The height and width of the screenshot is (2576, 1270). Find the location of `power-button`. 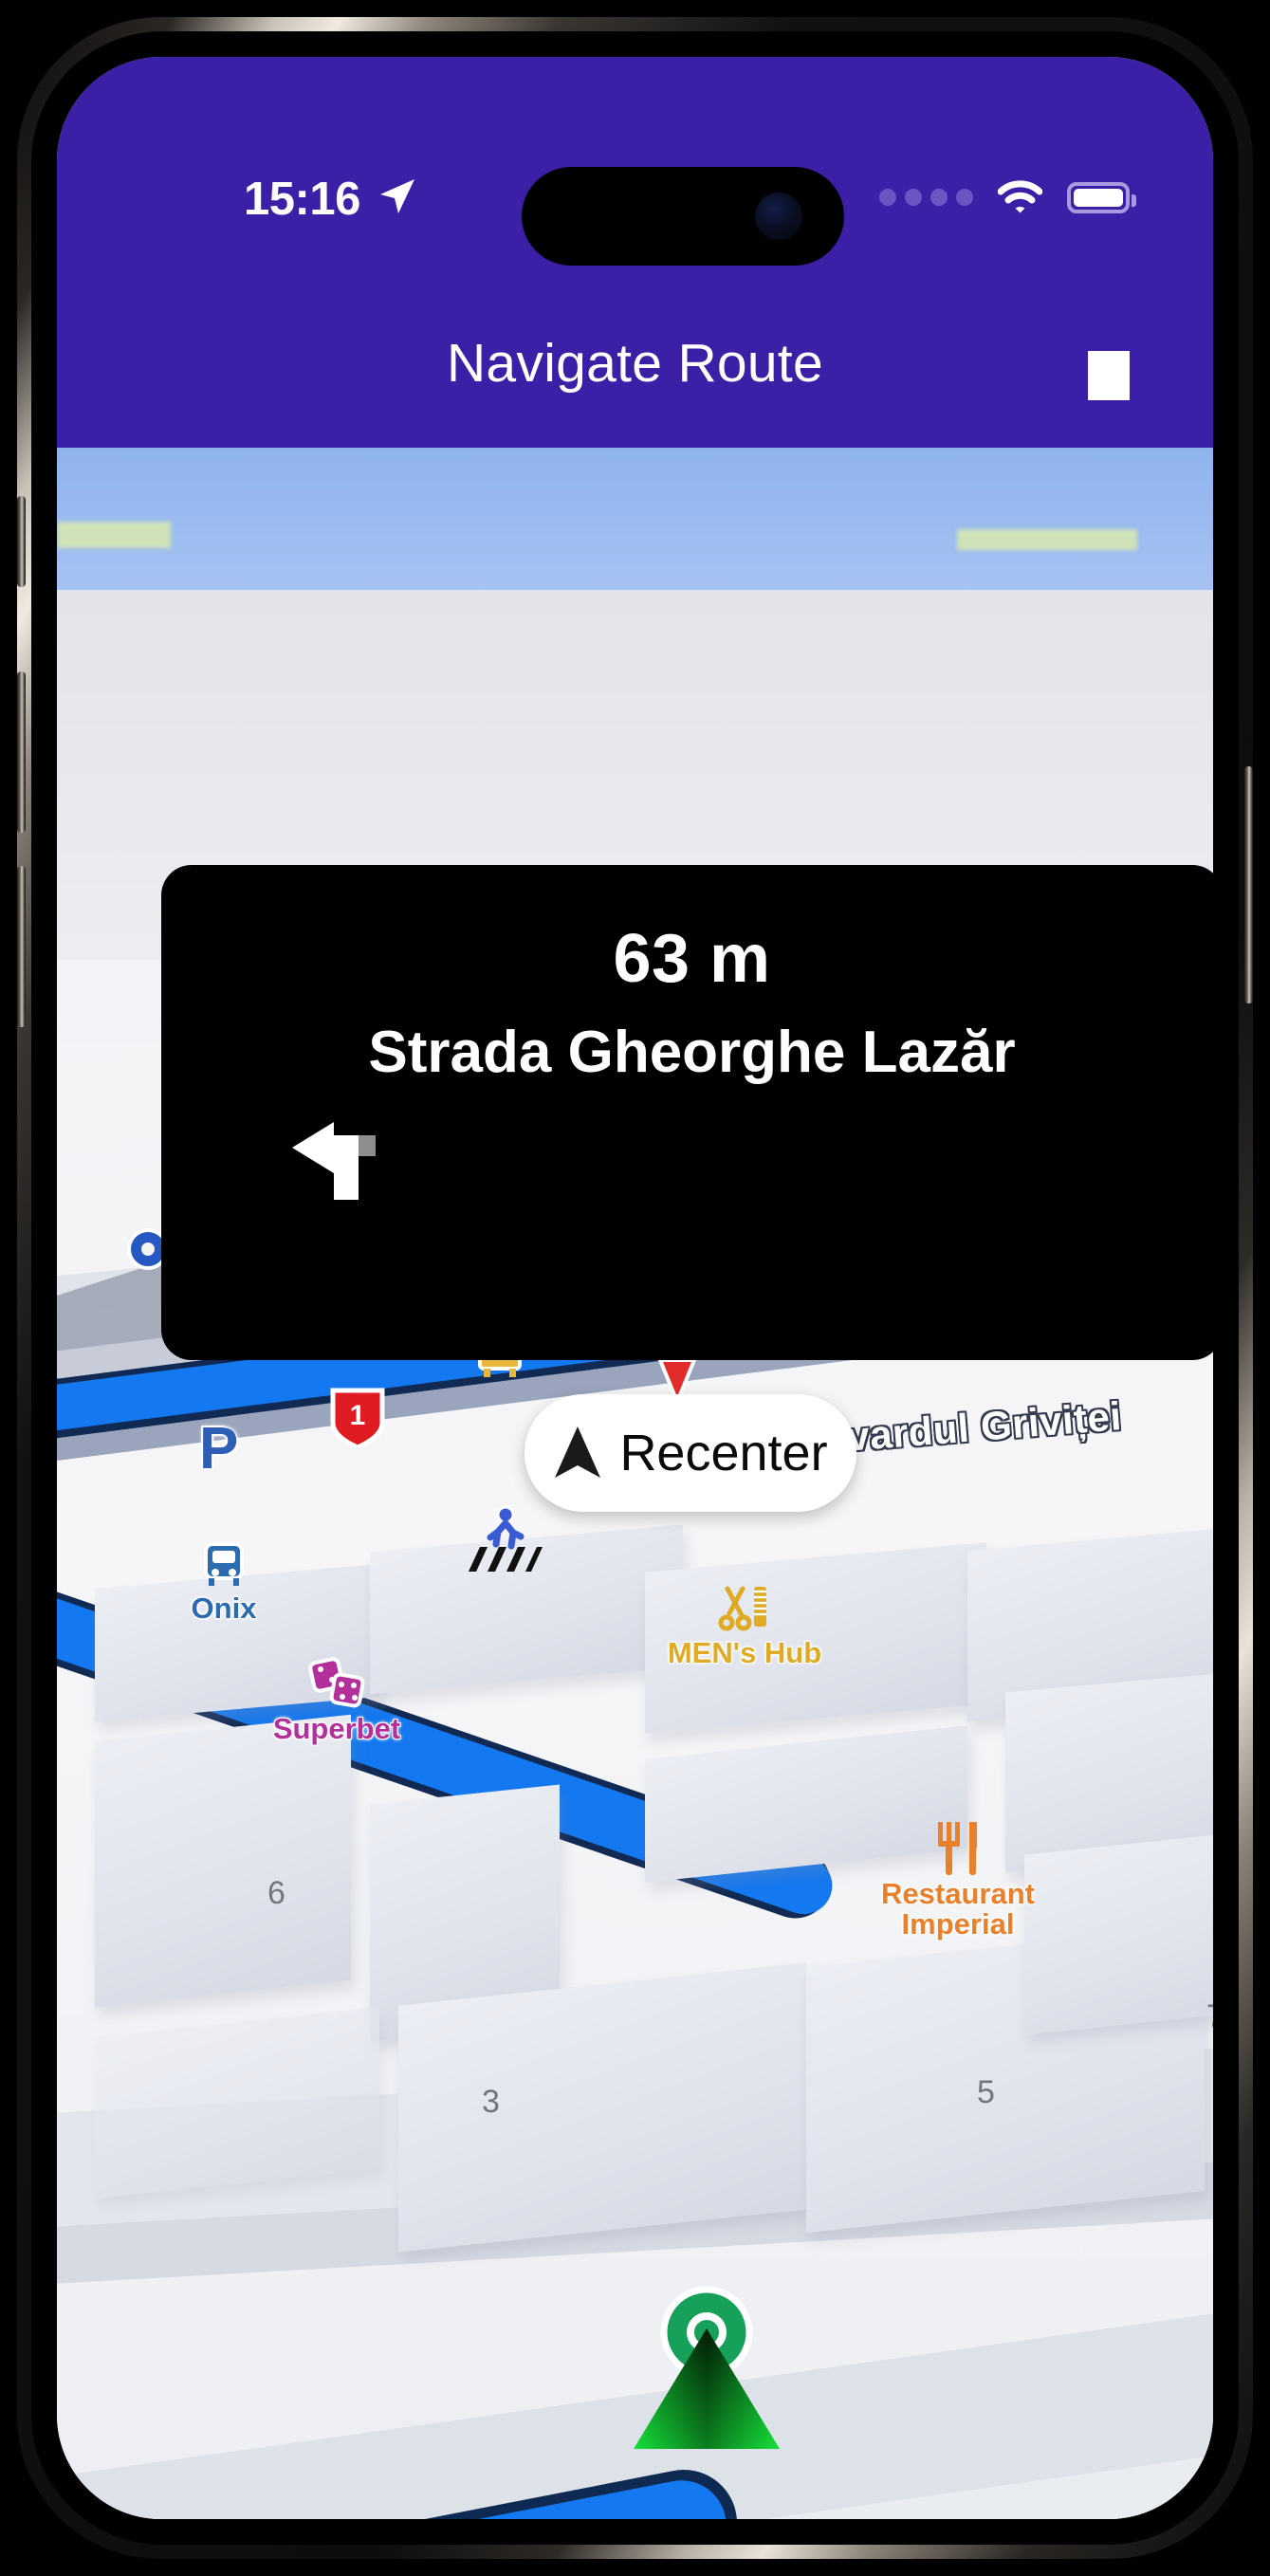

power-button is located at coordinates (1248, 884).